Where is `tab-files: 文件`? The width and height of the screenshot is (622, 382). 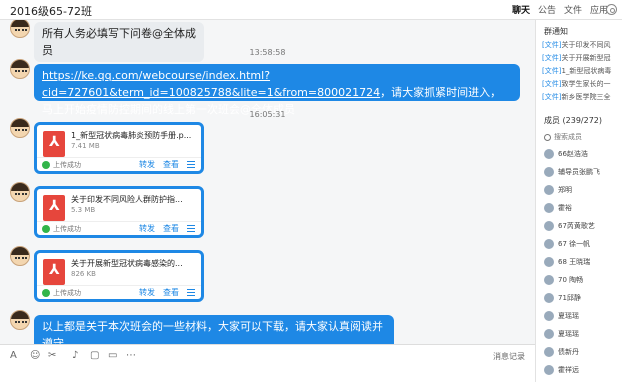 tab-files: 文件 is located at coordinates (573, 9).